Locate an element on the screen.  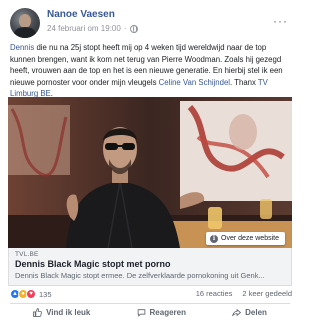
action-bar: Vind ik leuk Reageren Delen is located at coordinates (150, 312).